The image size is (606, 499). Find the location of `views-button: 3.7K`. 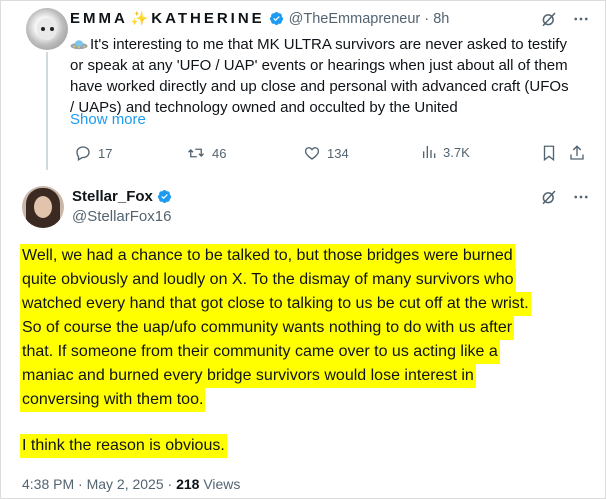

views-button: 3.7K is located at coordinates (445, 152).